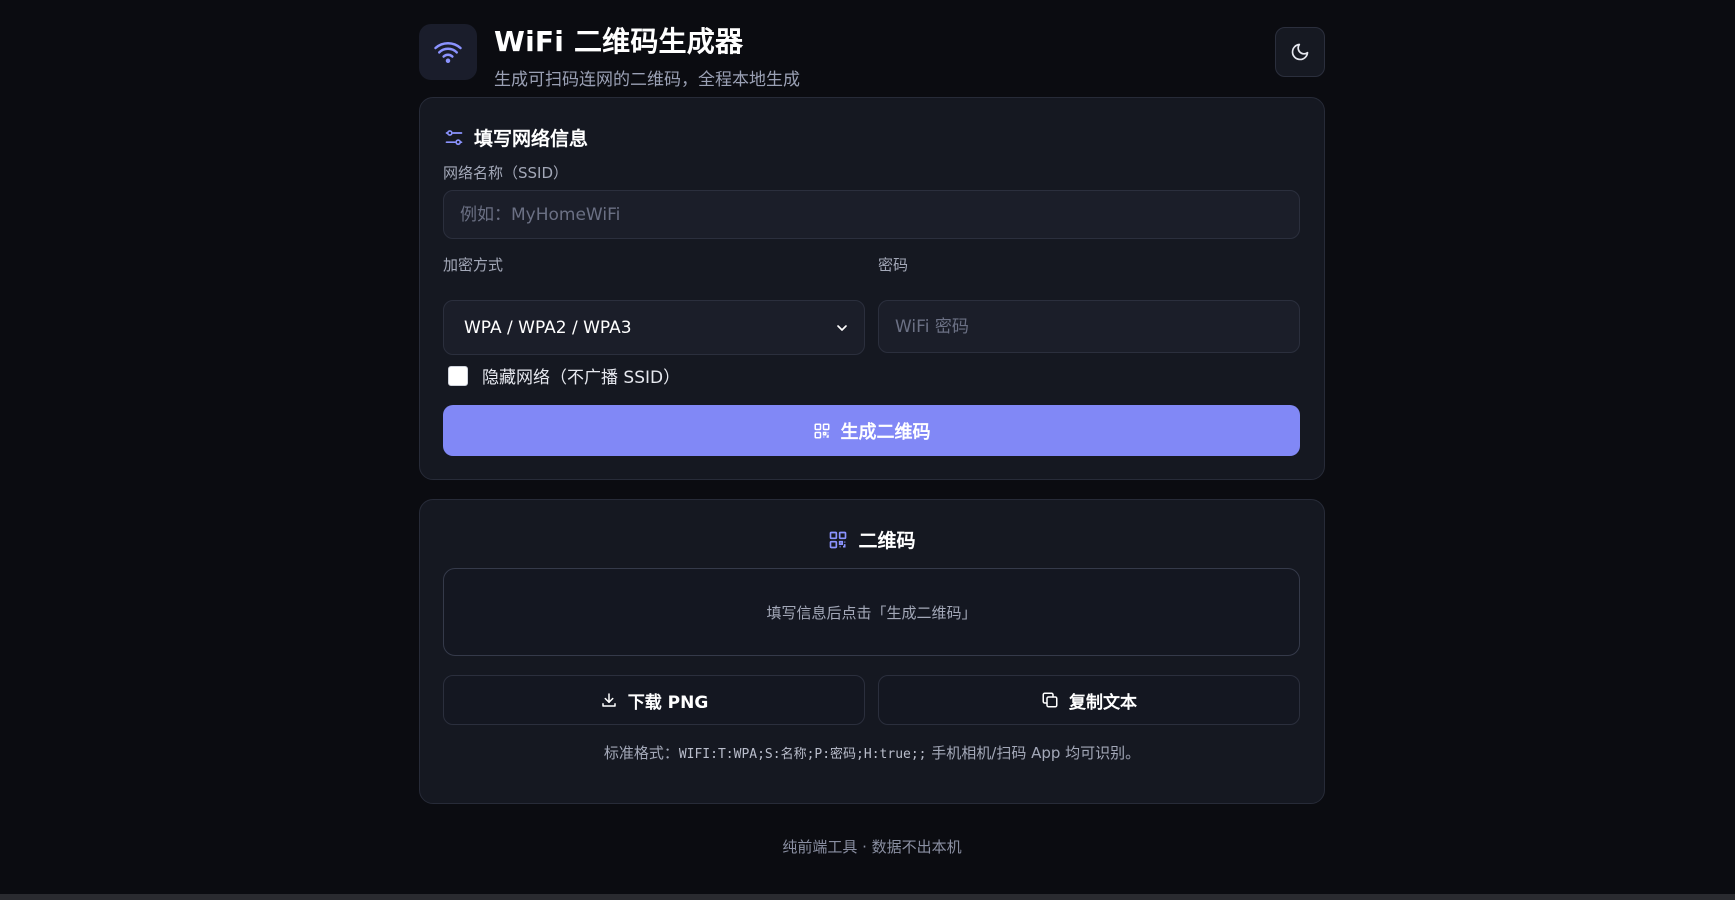  What do you see at coordinates (654, 327) in the screenshot?
I see `encryption-select: WPA / WPA2 / WPA3` at bounding box center [654, 327].